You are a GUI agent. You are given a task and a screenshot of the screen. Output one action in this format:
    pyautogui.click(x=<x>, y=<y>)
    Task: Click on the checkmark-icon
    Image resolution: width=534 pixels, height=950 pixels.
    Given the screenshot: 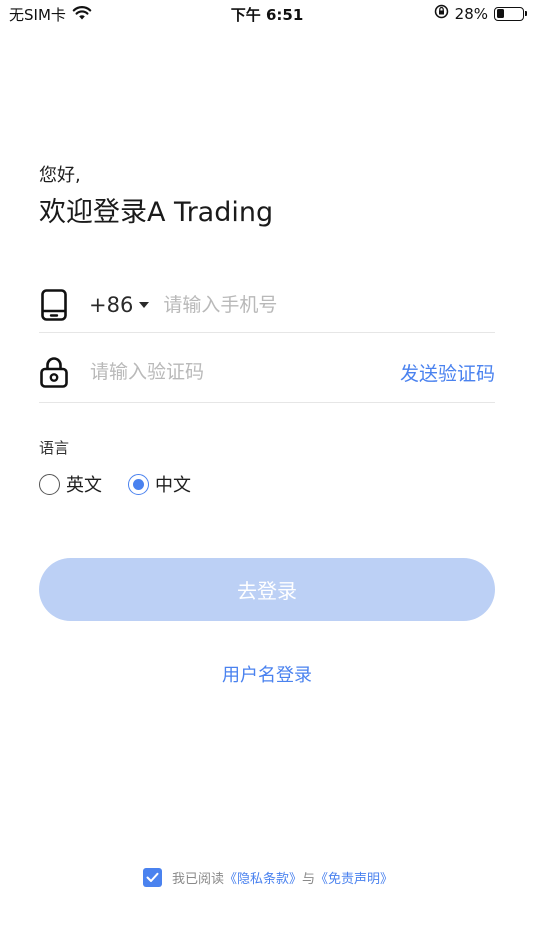 What is the action you would take?
    pyautogui.click(x=152, y=877)
    